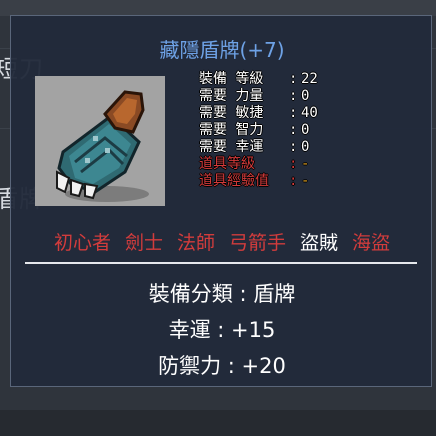 The width and height of the screenshot is (436, 436). Describe the element at coordinates (222, 50) in the screenshot. I see `item-title: 藏隱盾牌(+7)` at that location.